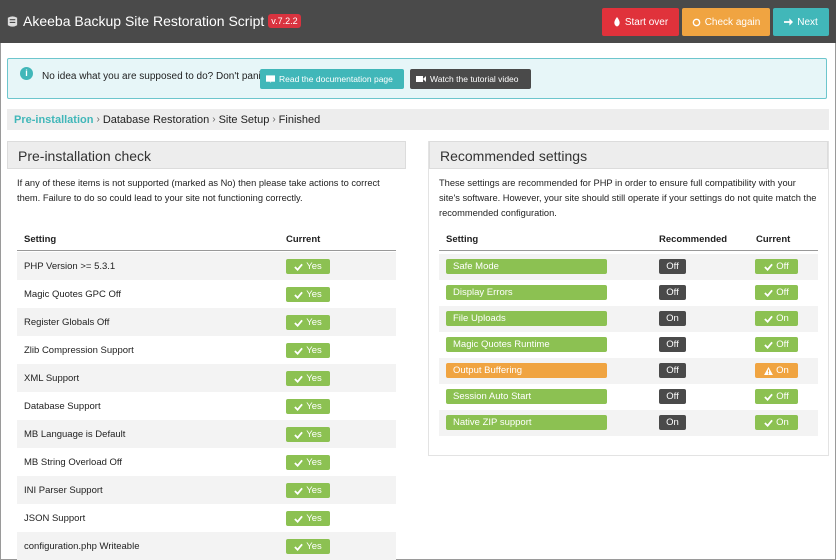  I want to click on setting-label: Safe Mode, so click(526, 266).